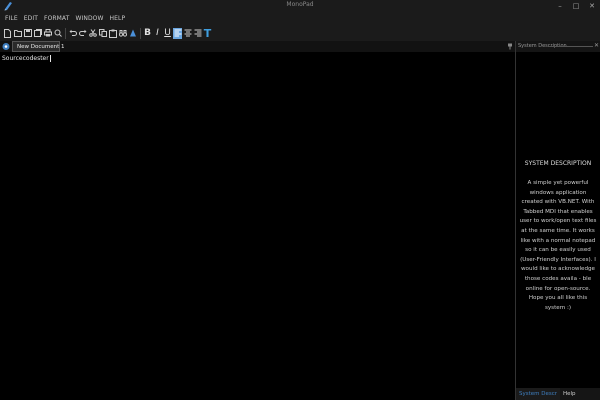  I want to click on tab-new-document-1: New Document 1, so click(38, 46).